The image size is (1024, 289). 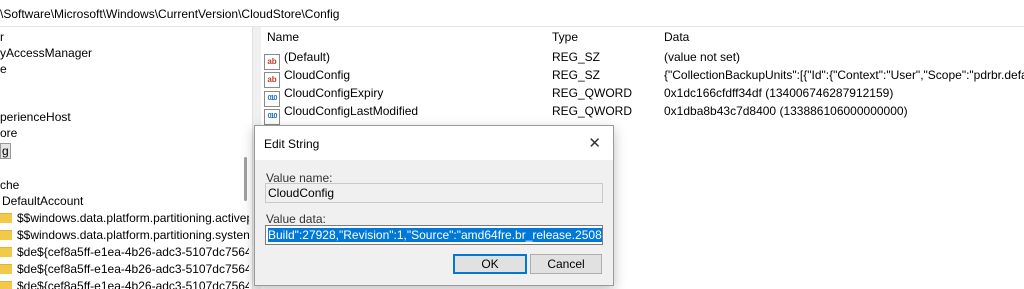 What do you see at coordinates (283, 37) in the screenshot?
I see `column-header-name: Name` at bounding box center [283, 37].